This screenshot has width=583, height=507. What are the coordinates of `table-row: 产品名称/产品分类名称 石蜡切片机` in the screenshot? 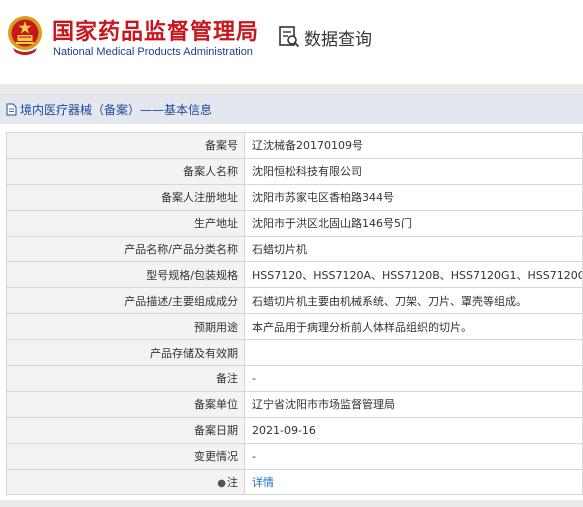 It's located at (294, 249).